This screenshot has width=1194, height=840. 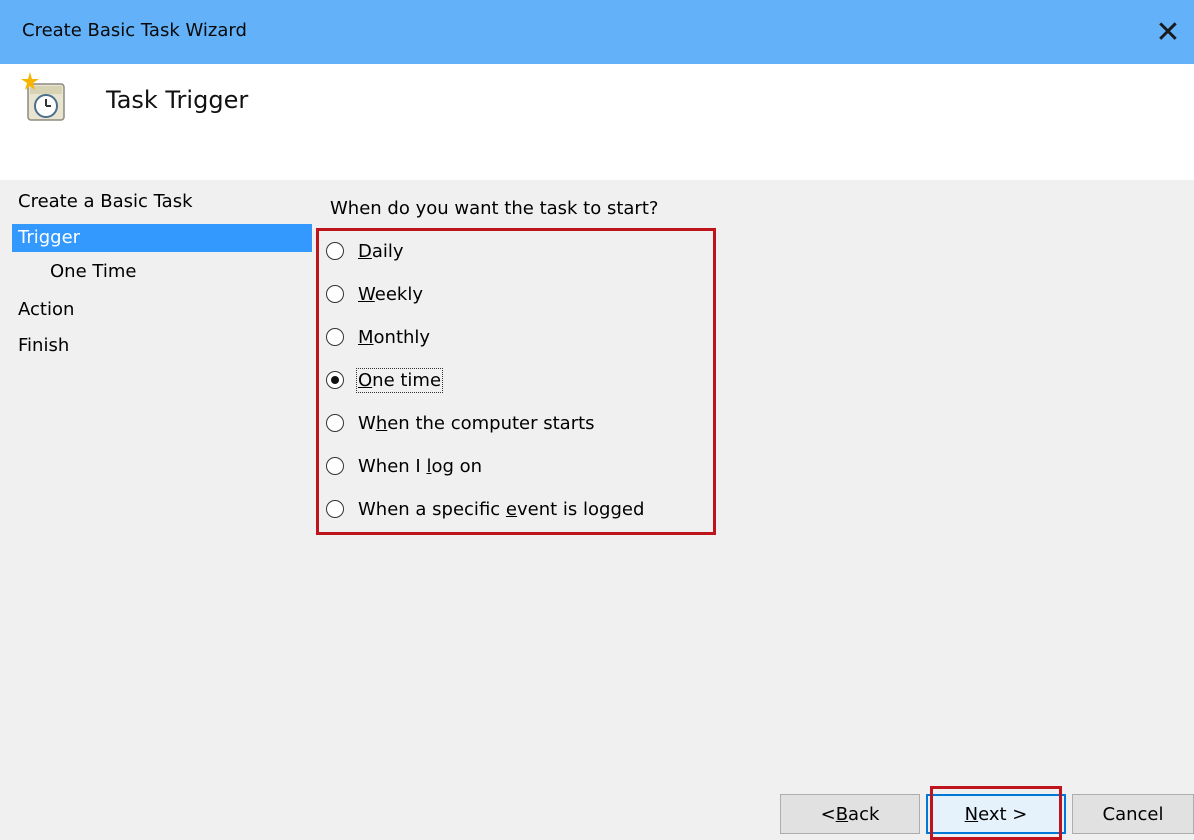 I want to click on scheduled-task-clock-icon, so click(x=43, y=96).